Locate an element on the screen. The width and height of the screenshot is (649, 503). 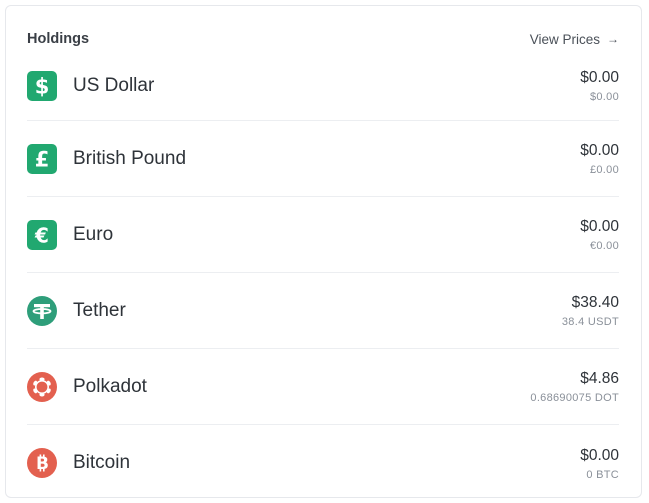
holding-amounts: $0.00 £0.00 is located at coordinates (599, 158).